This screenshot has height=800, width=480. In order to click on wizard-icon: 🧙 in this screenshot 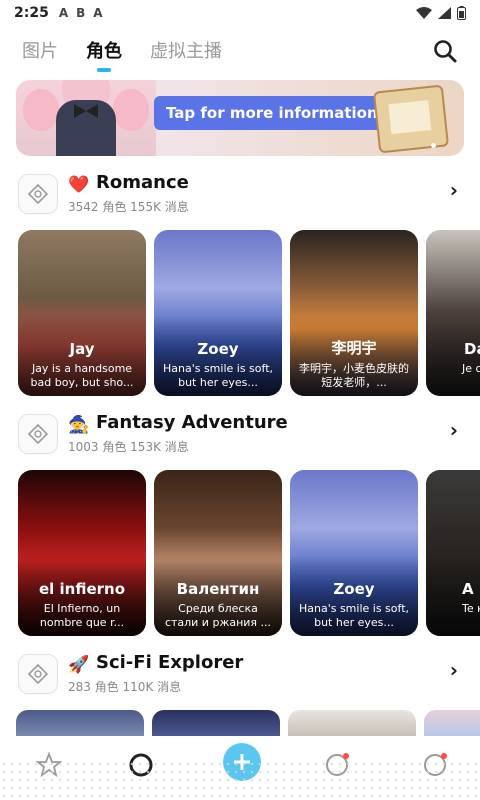, I will do `click(79, 425)`.